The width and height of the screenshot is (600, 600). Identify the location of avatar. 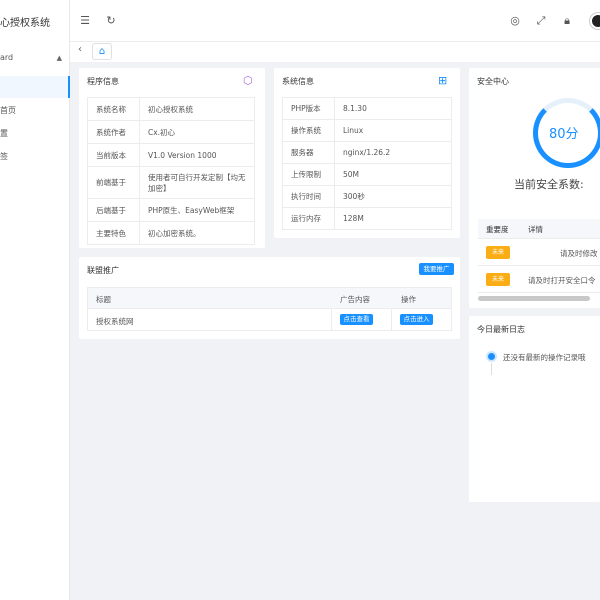
(595, 21).